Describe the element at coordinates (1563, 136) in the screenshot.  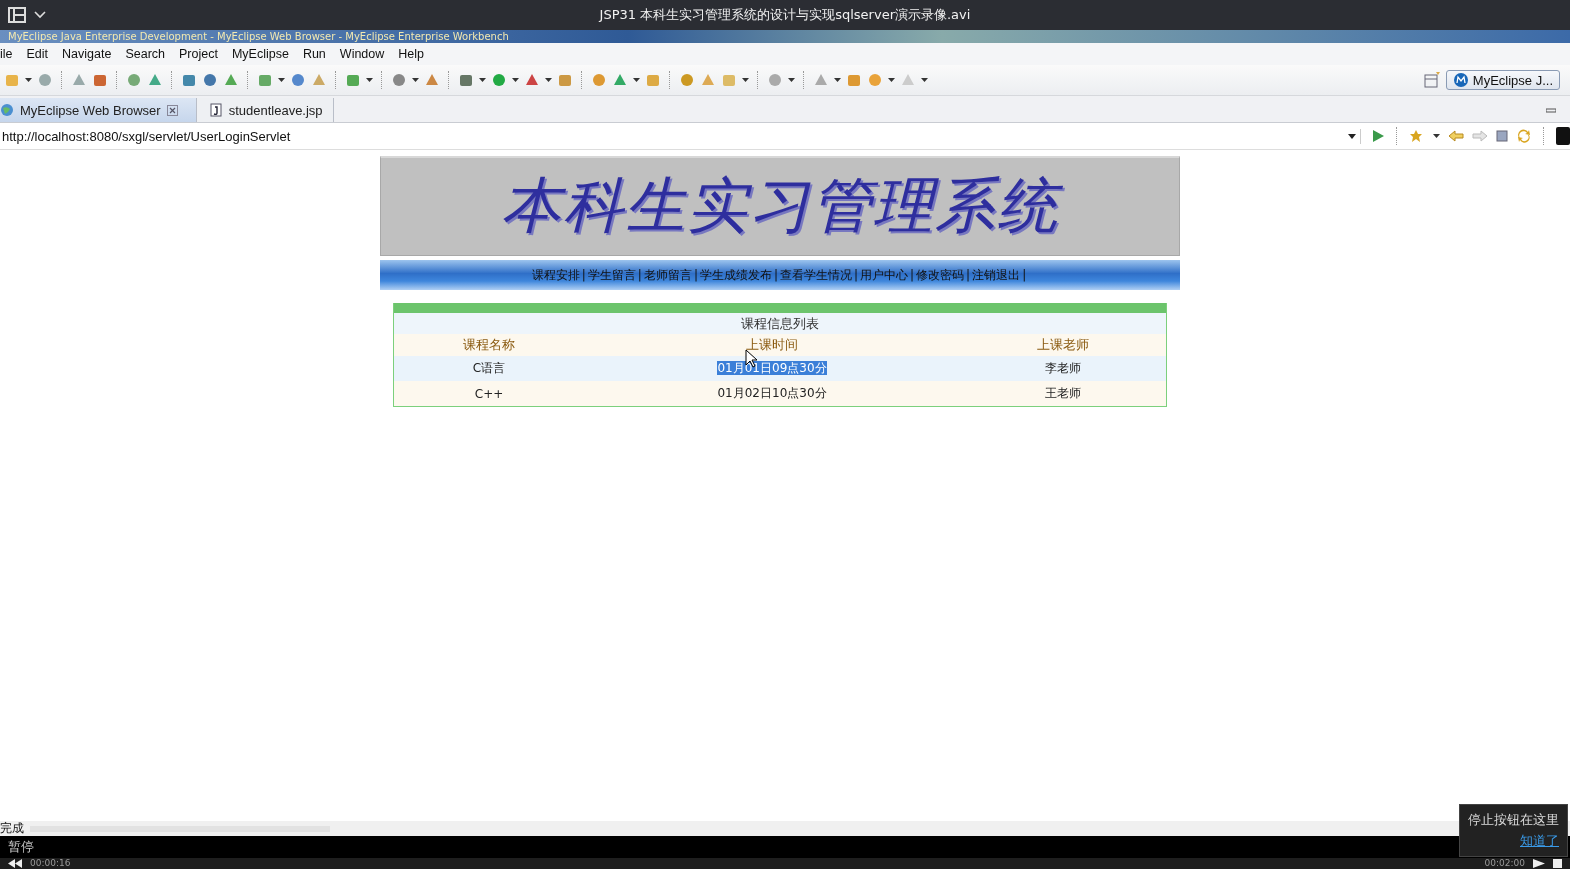
I see `panel-edge` at that location.